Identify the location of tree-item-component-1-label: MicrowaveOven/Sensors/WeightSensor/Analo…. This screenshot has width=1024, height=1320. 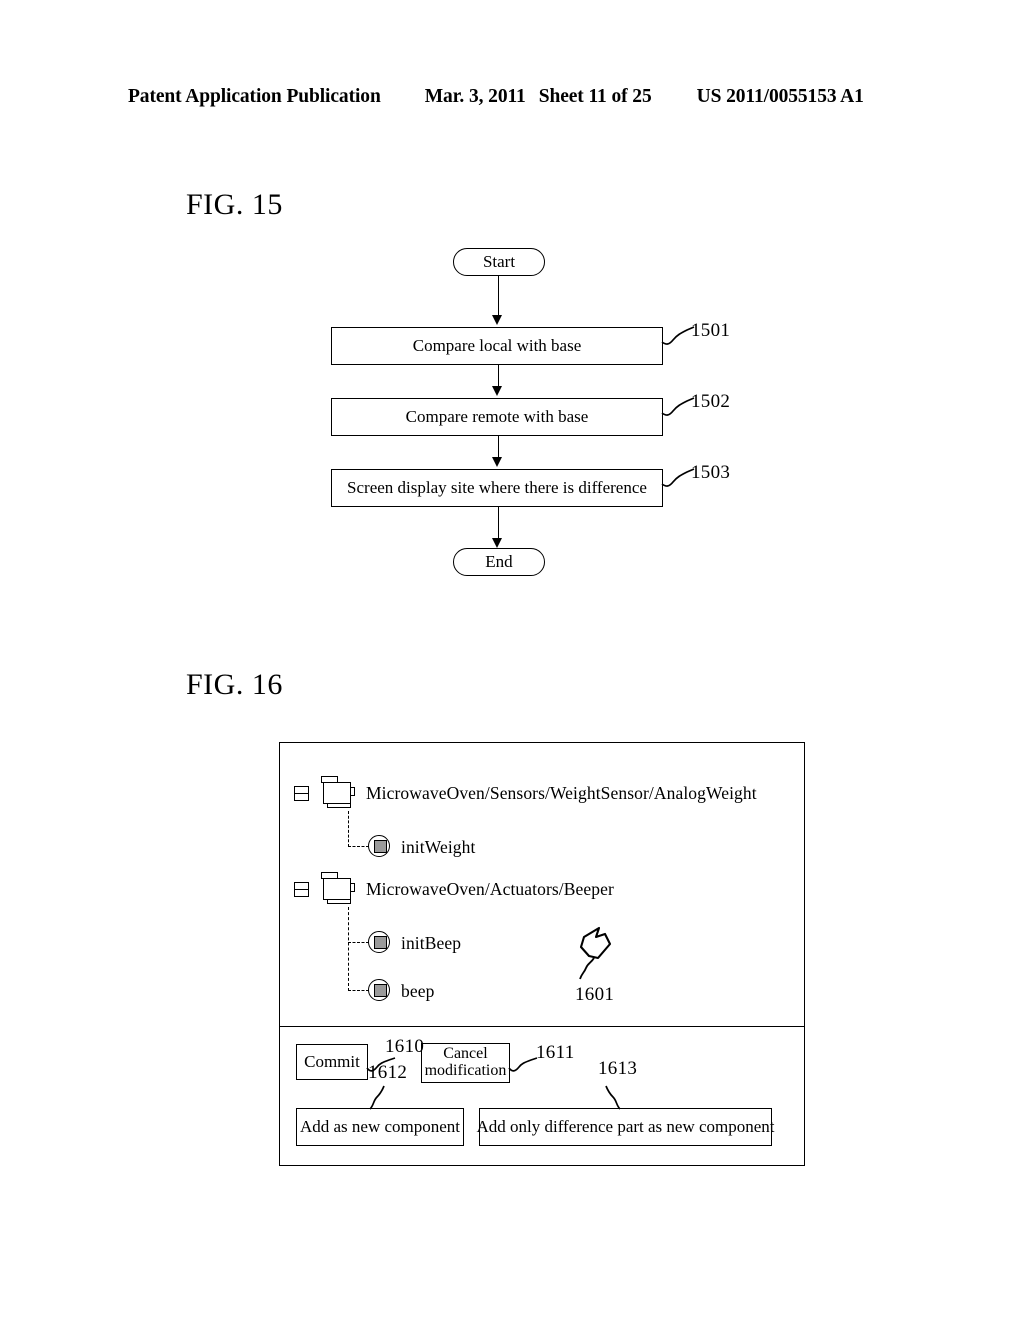
(561, 792).